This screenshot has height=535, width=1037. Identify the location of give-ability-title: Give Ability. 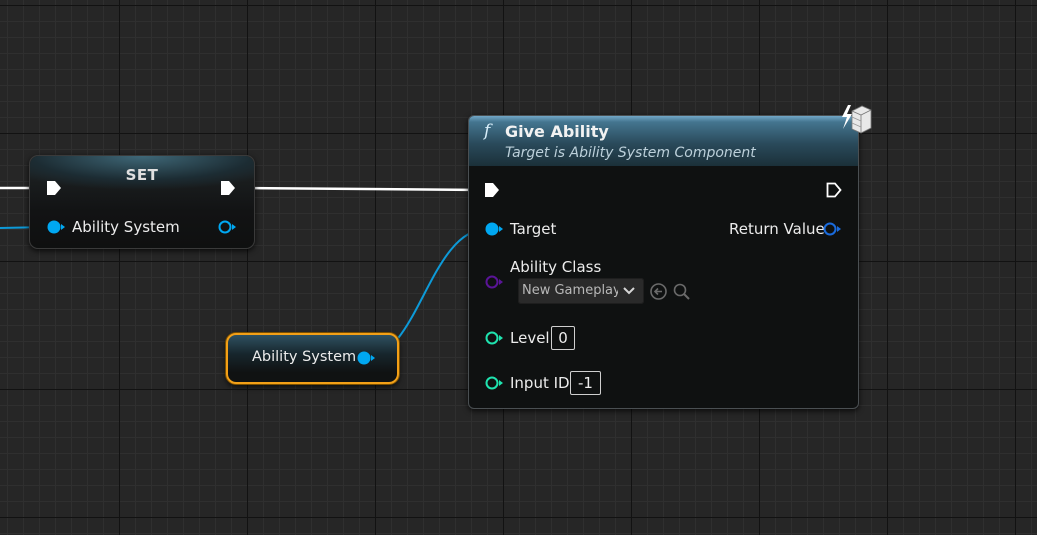
(557, 131).